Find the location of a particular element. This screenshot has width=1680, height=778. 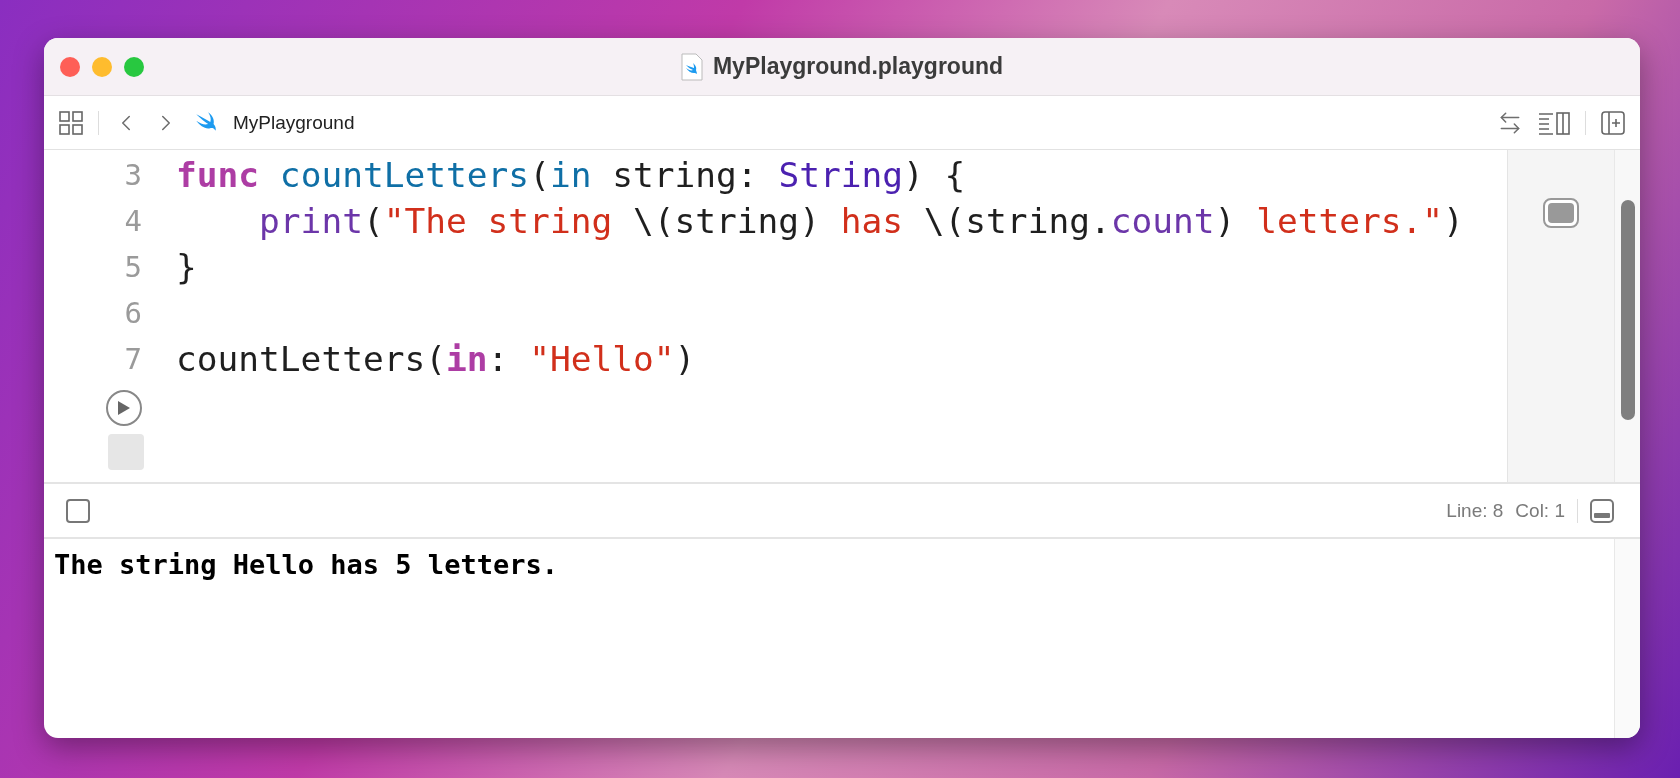

code-line: func countLetters(in string: String) { is located at coordinates (571, 175).